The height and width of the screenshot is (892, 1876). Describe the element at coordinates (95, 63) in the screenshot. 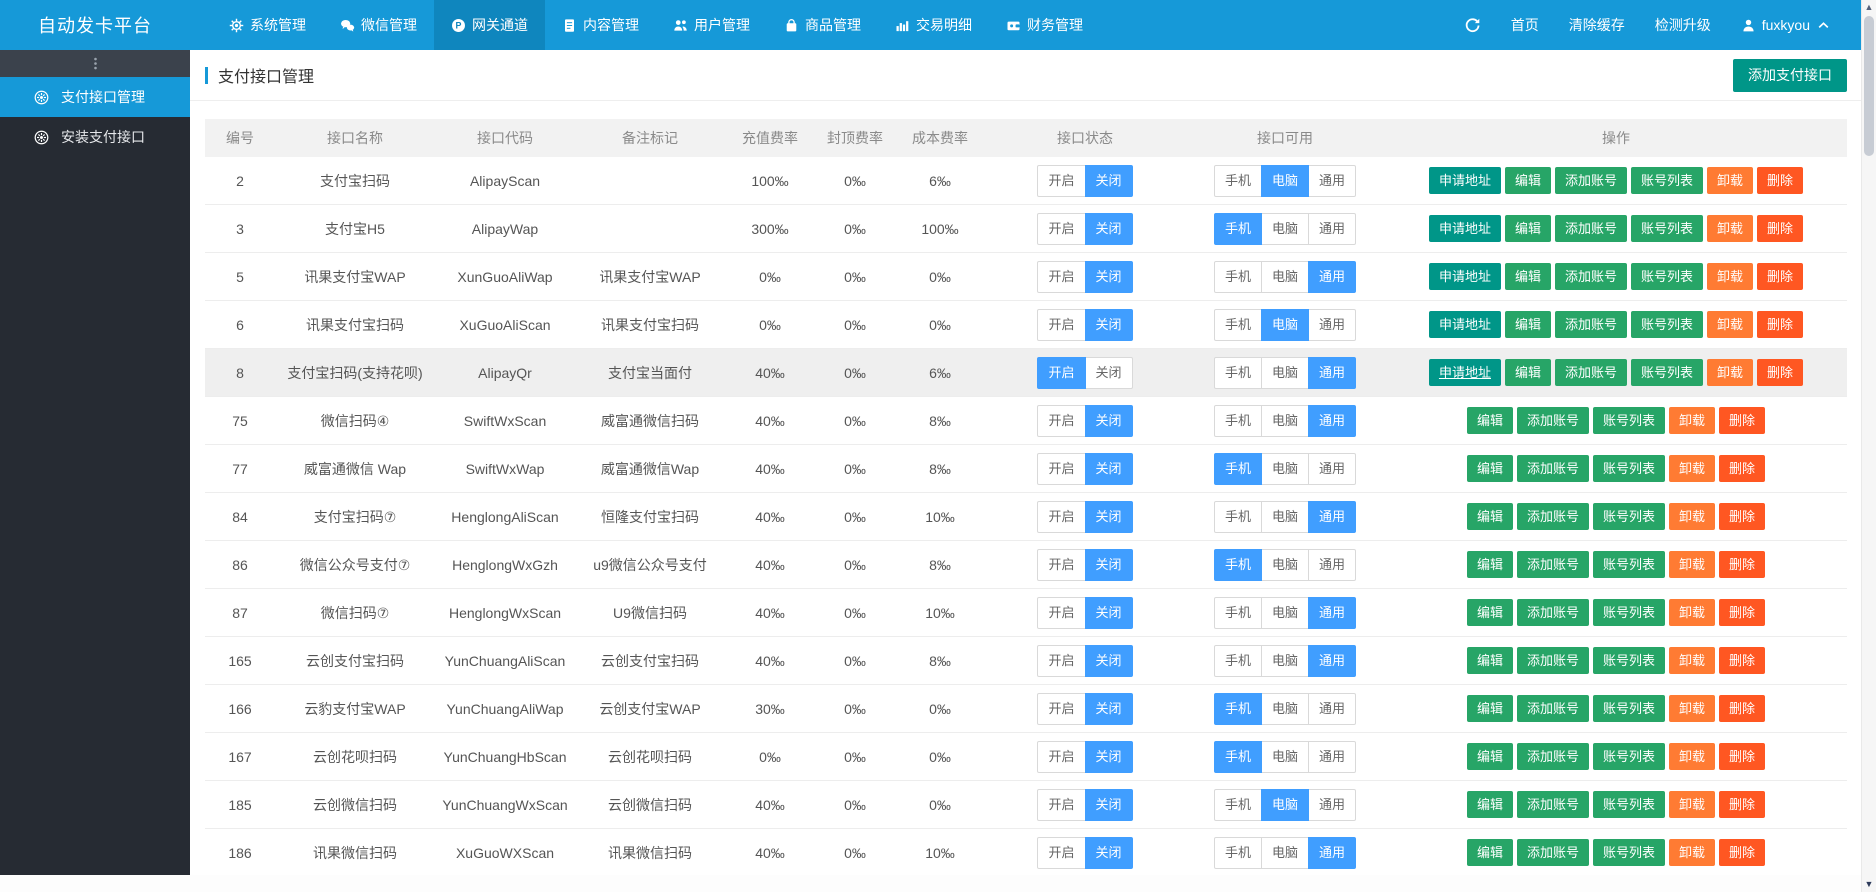

I see `sidebar-collapse` at that location.